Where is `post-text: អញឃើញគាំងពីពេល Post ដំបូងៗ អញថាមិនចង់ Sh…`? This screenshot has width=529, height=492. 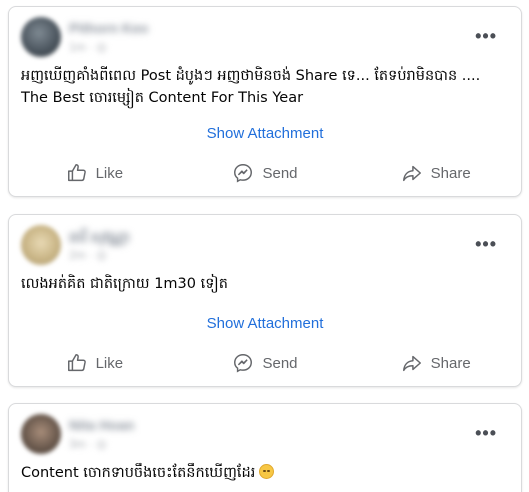 post-text: អញឃើញគាំងពីពេល Post ដំបូងៗ អញថាមិនចង់ Sh… is located at coordinates (251, 87).